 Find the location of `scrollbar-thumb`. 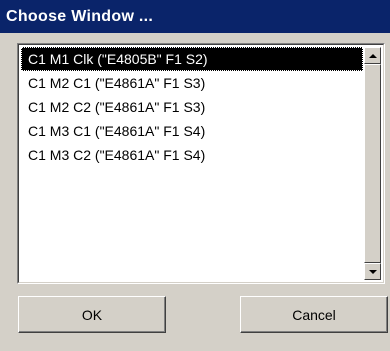

scrollbar-thumb is located at coordinates (372, 163).